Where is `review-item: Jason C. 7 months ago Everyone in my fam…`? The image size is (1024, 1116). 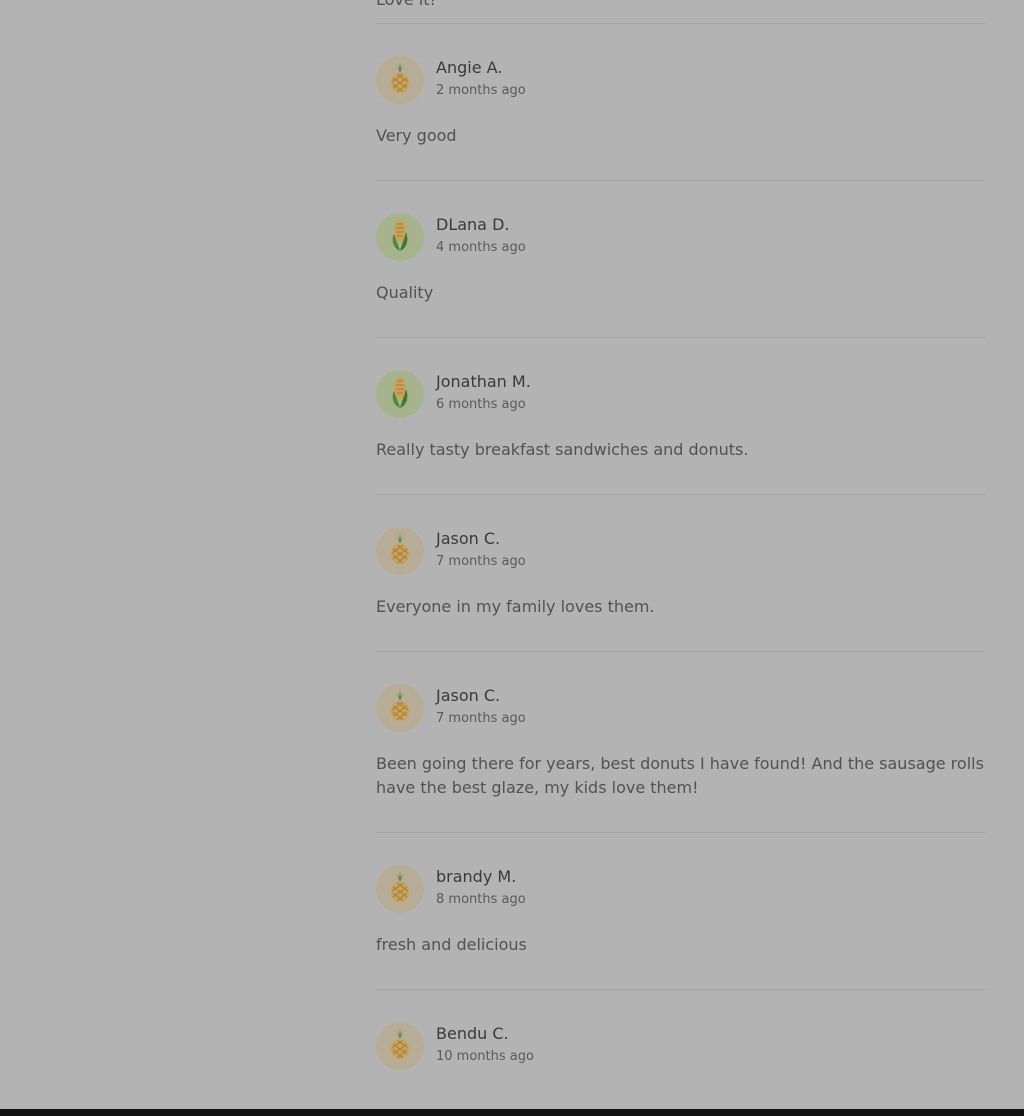
review-item: Jason C. 7 months ago Everyone in my fam… is located at coordinates (680, 573).